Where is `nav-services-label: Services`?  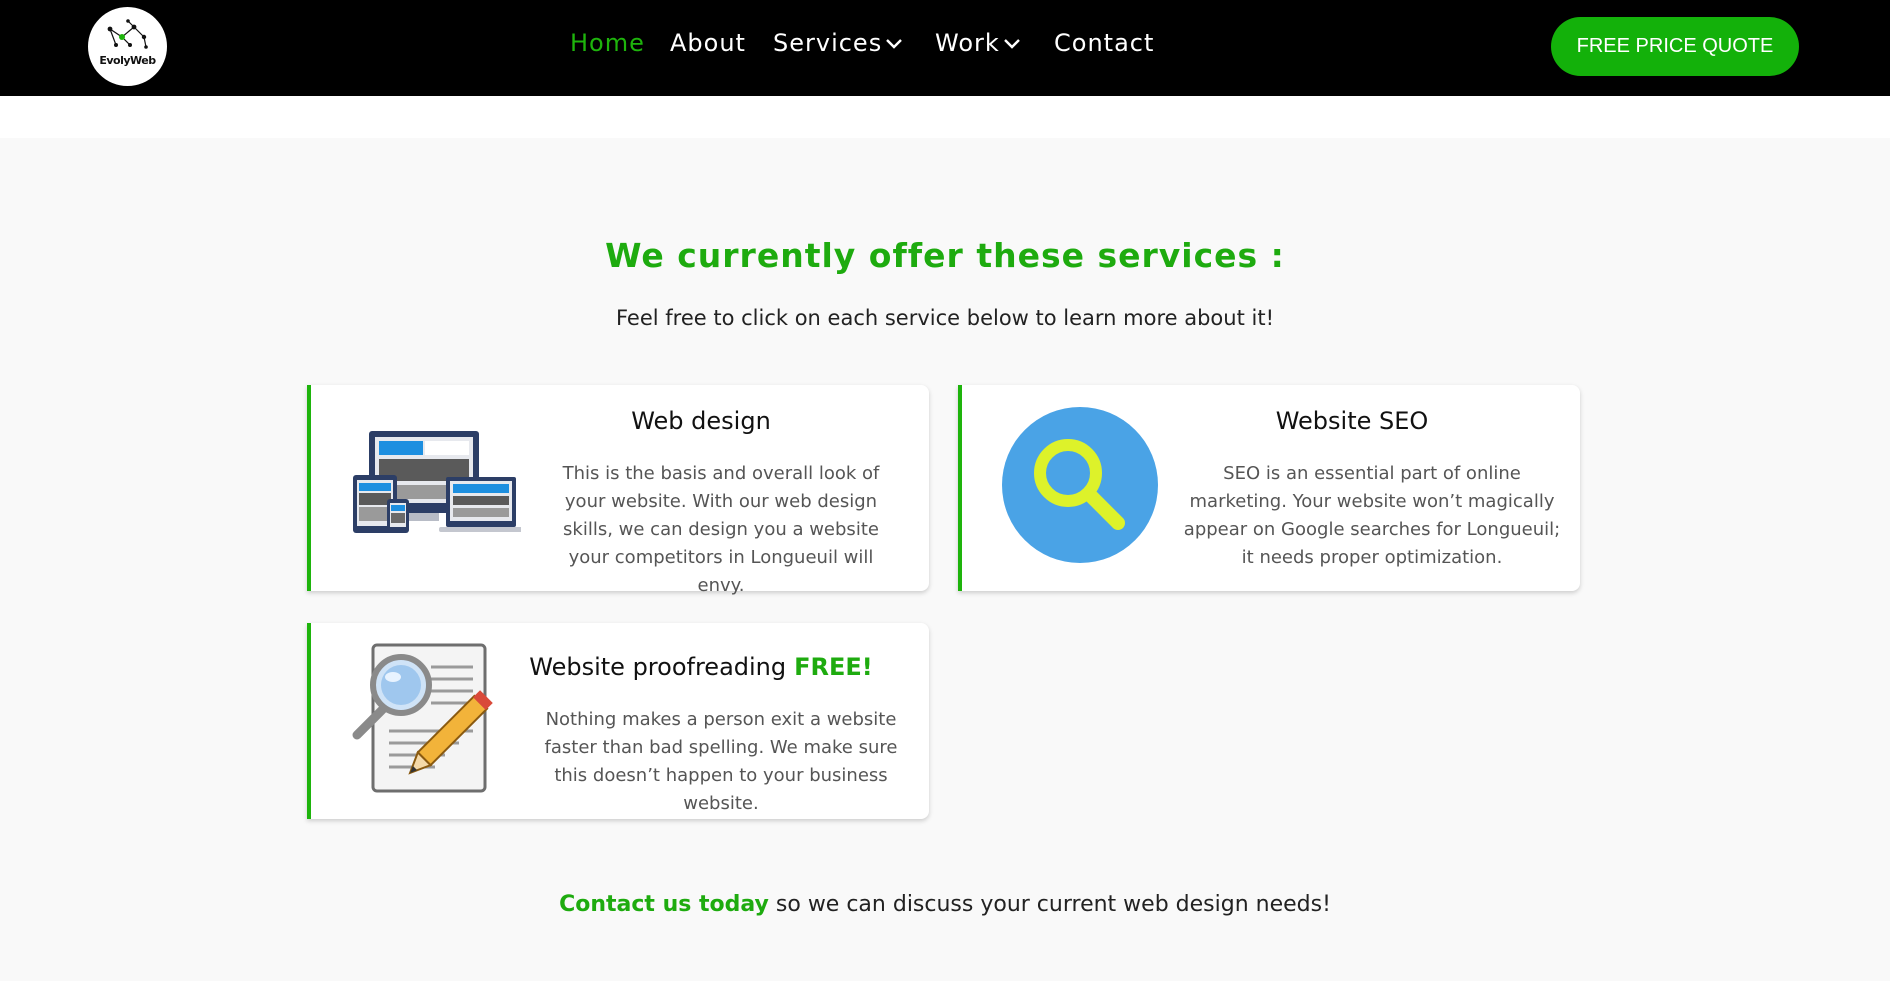 nav-services-label: Services is located at coordinates (828, 43).